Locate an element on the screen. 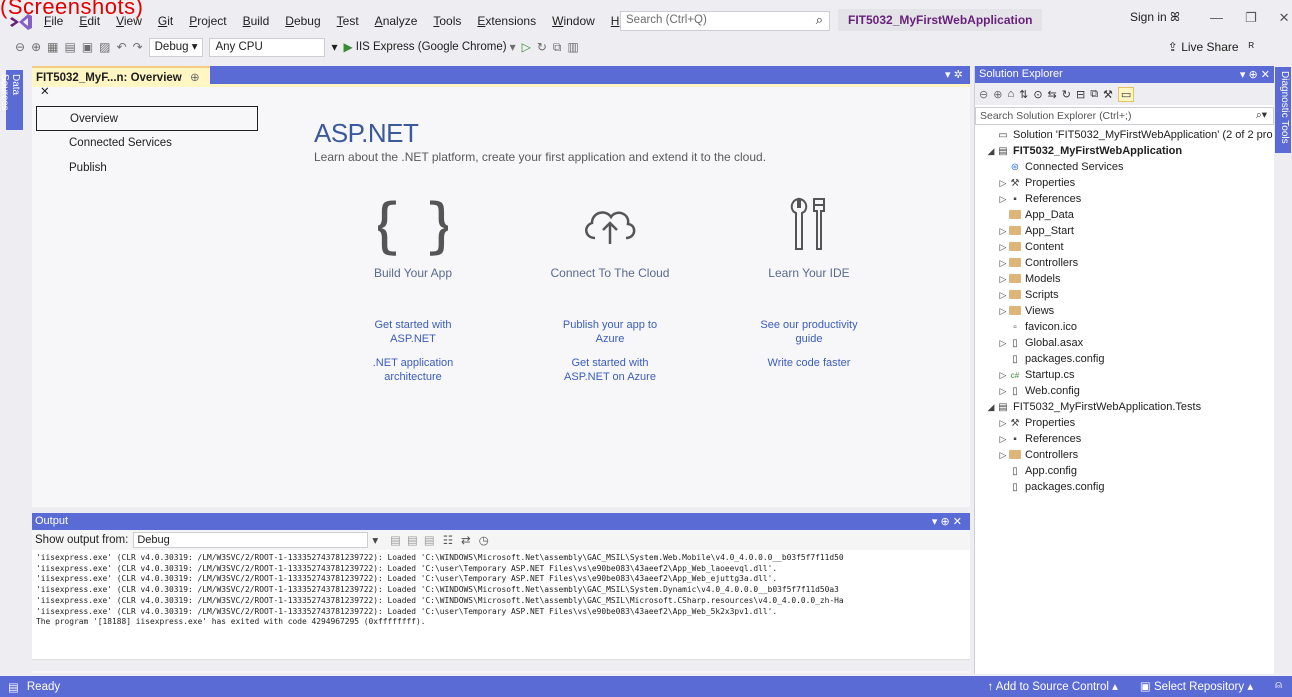  tree-item: ⊛ Connected Services is located at coordinates (1124, 167).